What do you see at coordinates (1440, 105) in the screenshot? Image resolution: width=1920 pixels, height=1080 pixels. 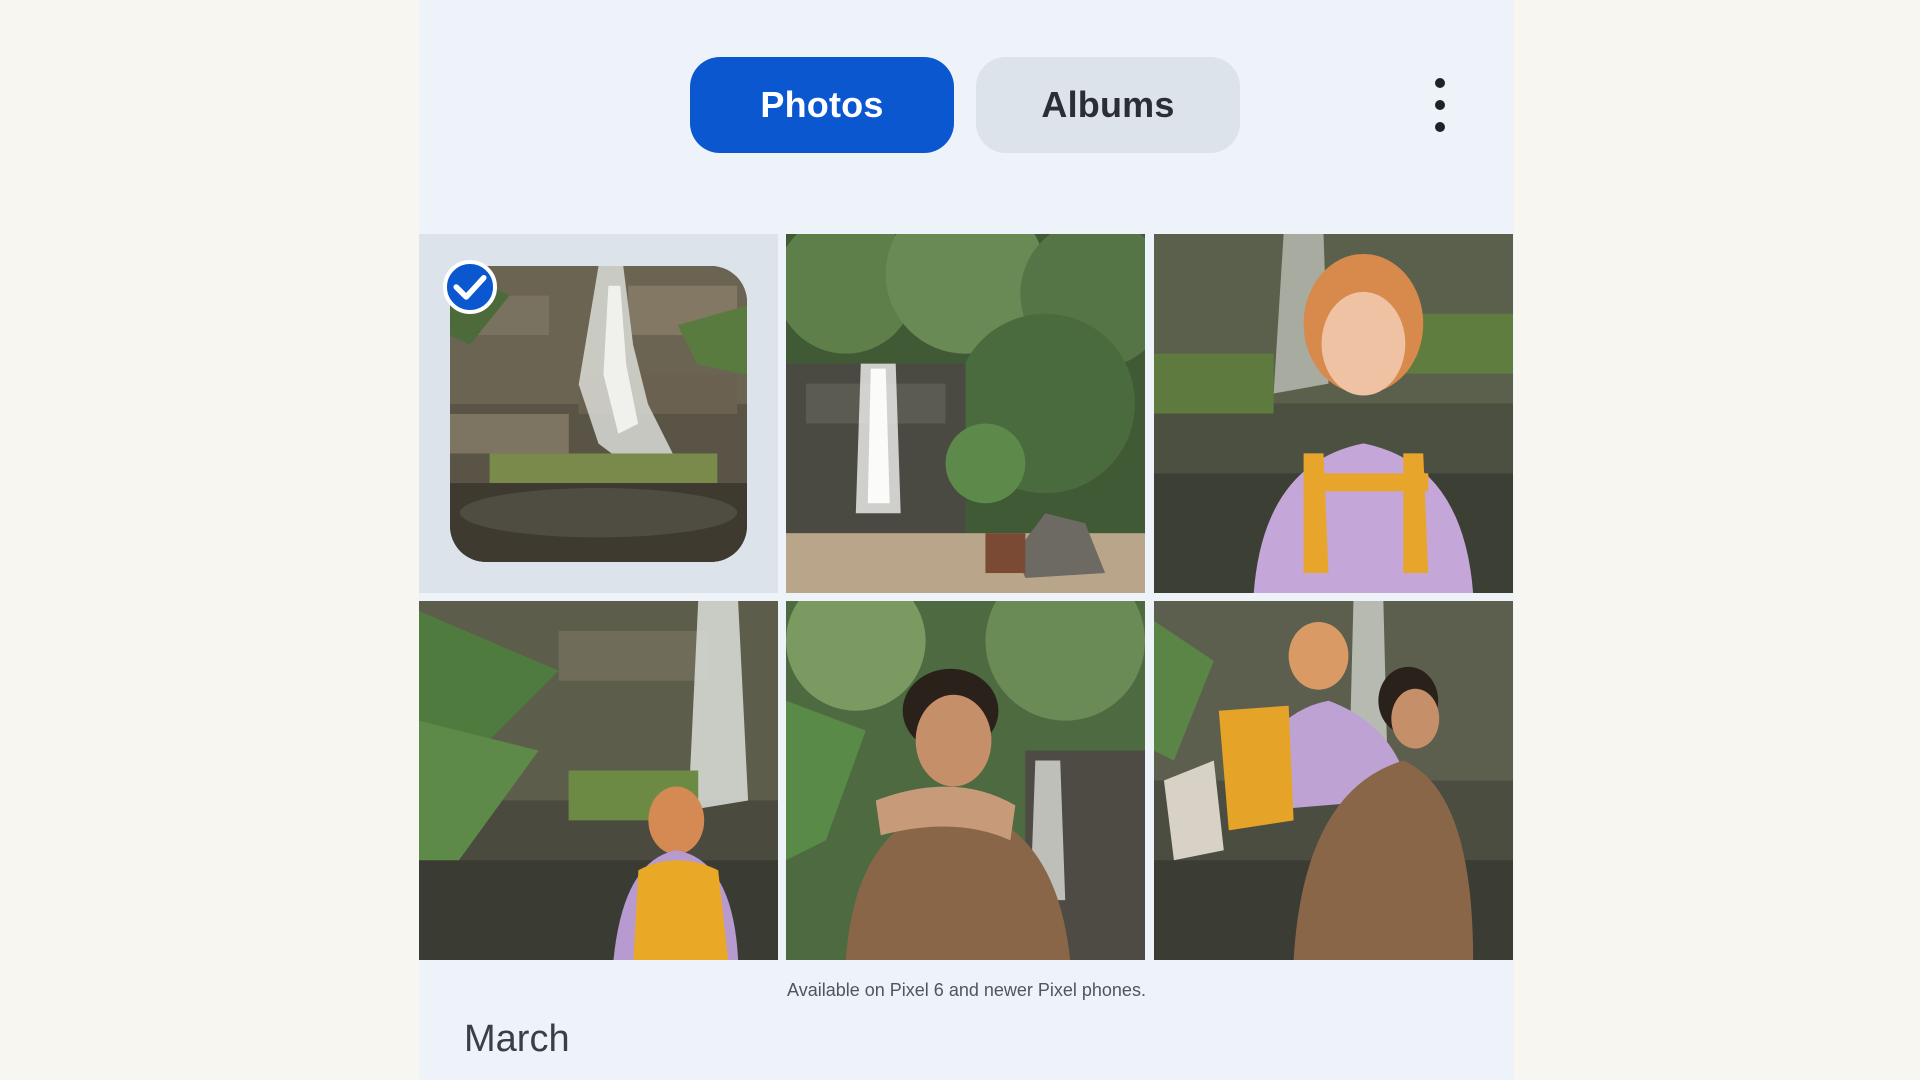 I see `more-vert-icon` at bounding box center [1440, 105].